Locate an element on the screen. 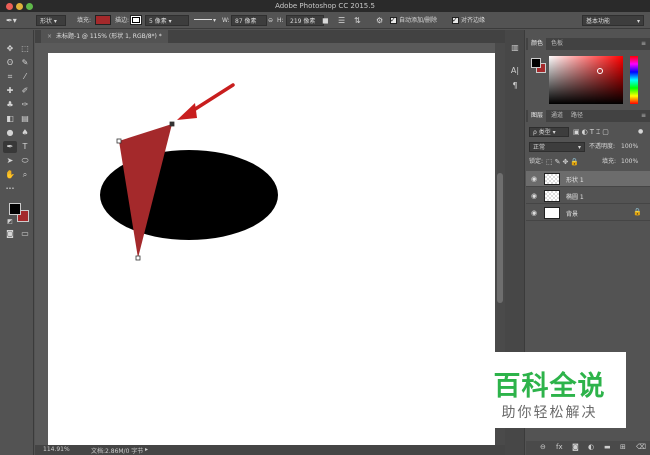 This screenshot has height=455, width=650. brush-tool-icon: ✐ is located at coordinates (25, 91).